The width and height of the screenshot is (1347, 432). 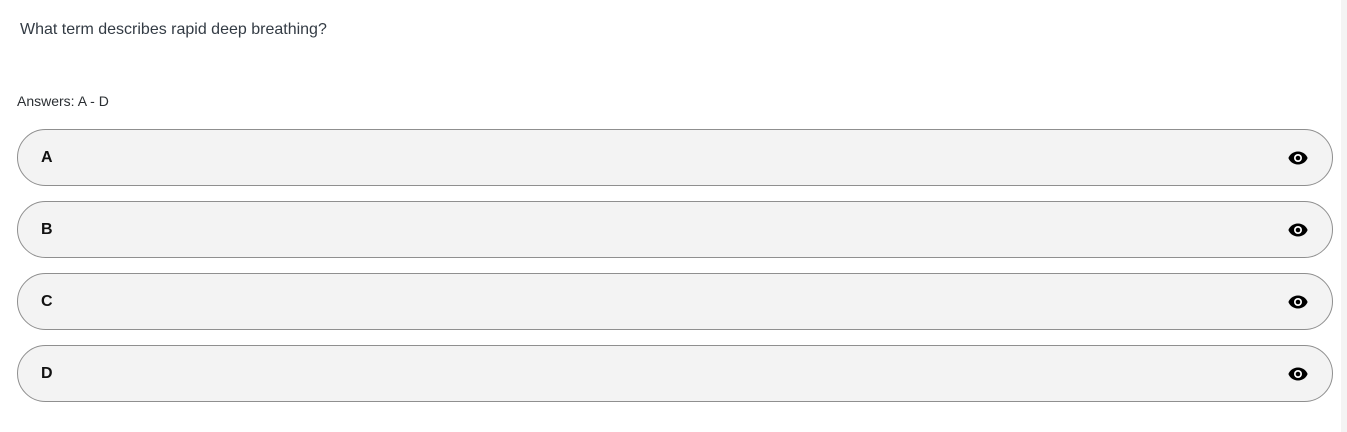 What do you see at coordinates (675, 229) in the screenshot?
I see `answer-option-b: B` at bounding box center [675, 229].